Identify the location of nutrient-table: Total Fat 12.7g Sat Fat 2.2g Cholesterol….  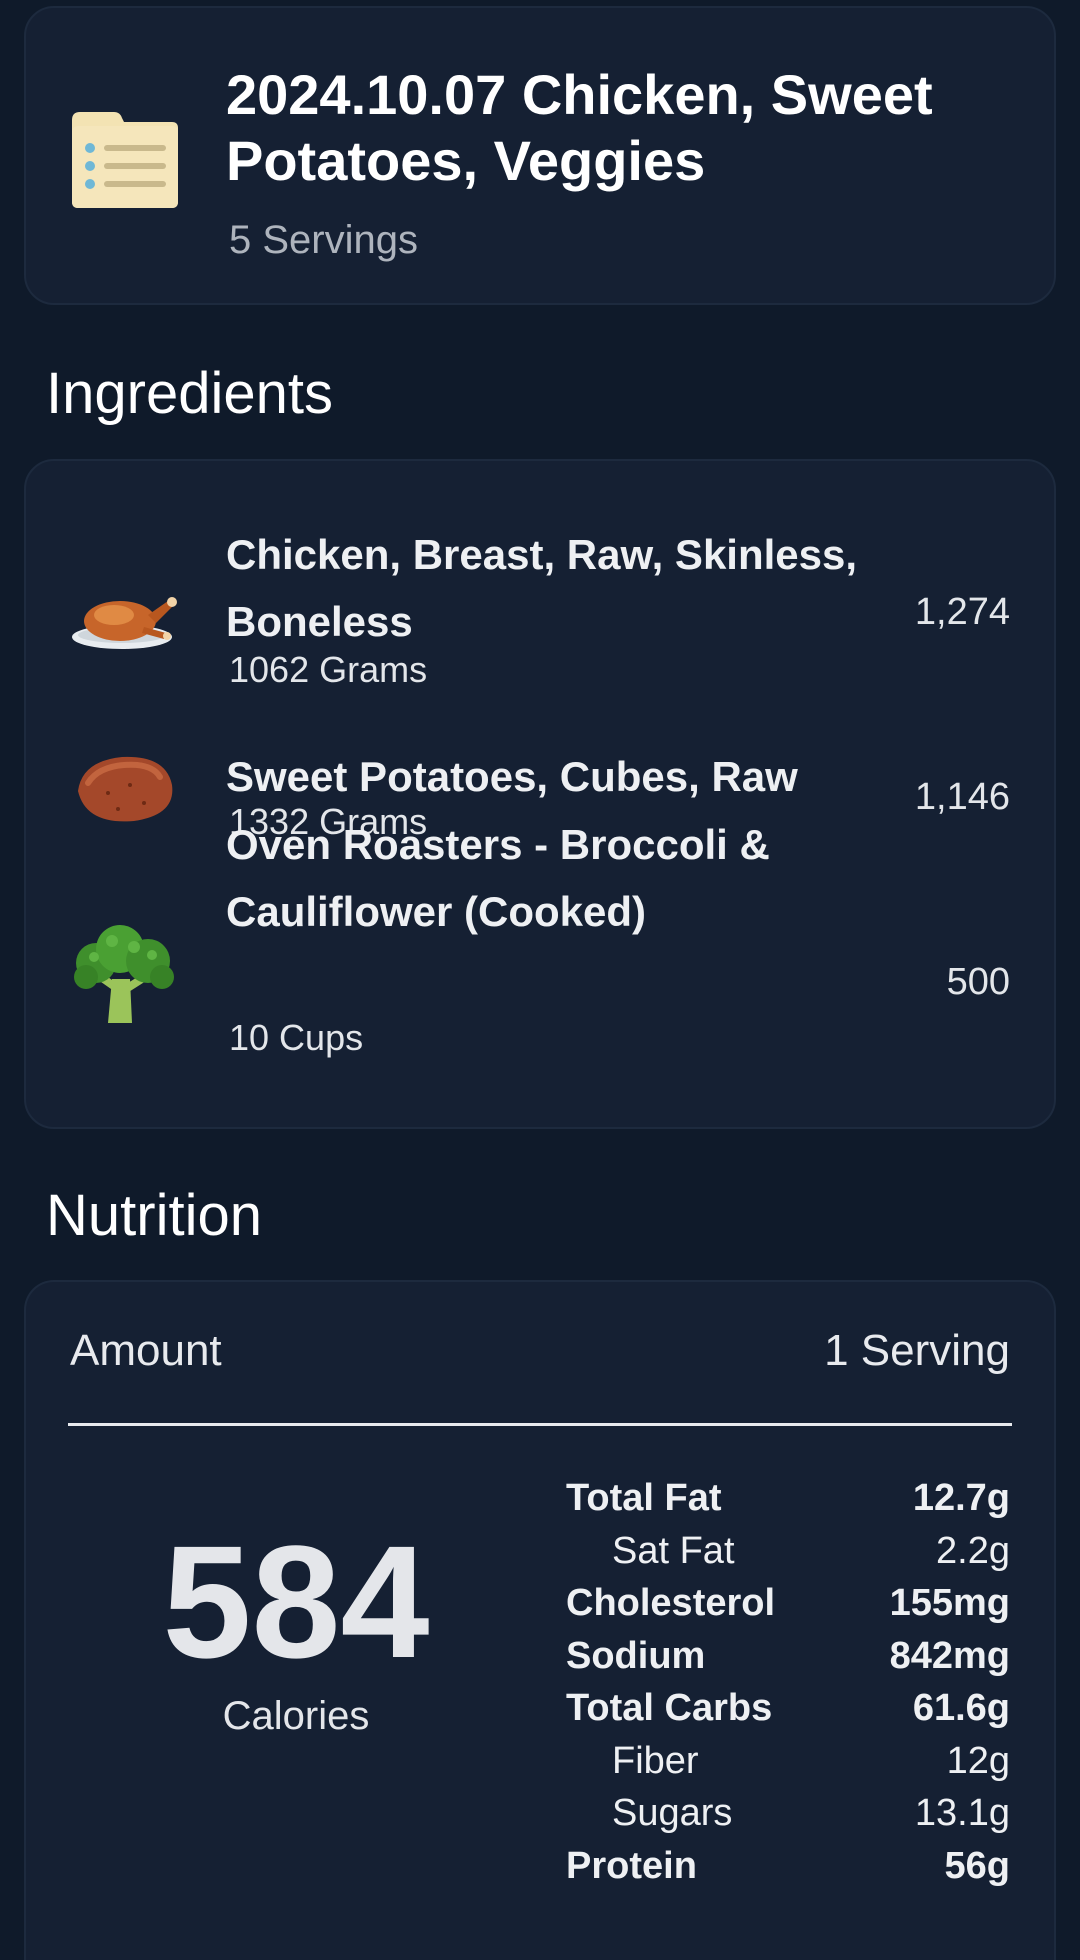
(788, 1682).